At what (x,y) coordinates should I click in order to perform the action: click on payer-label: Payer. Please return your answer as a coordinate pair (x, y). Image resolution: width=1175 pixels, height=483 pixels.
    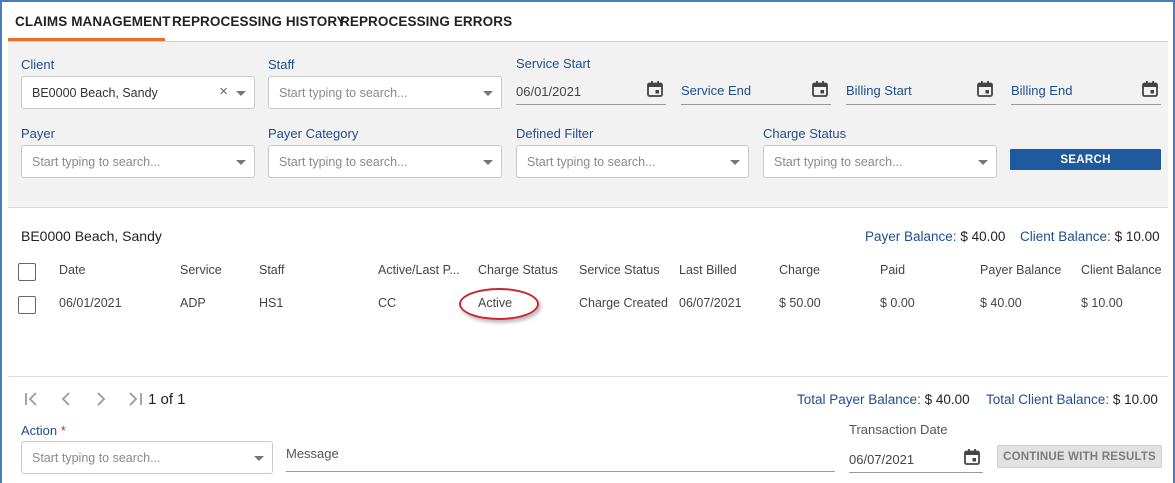
    Looking at the image, I should click on (38, 133).